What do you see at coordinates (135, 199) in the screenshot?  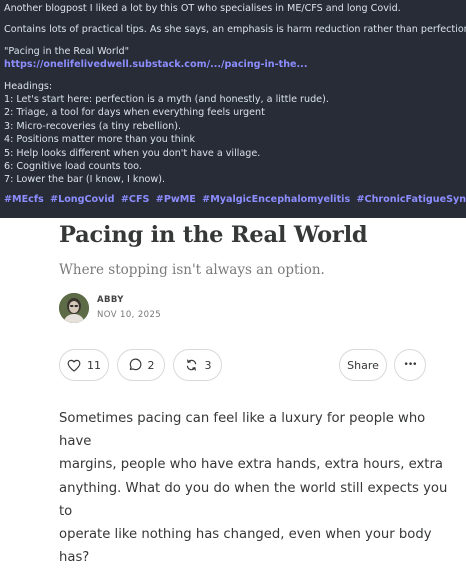 I see `hashtag-link: #CFS` at bounding box center [135, 199].